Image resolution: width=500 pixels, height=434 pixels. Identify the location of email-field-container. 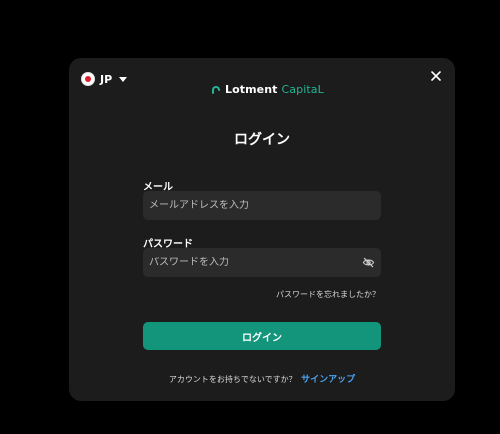
(262, 205).